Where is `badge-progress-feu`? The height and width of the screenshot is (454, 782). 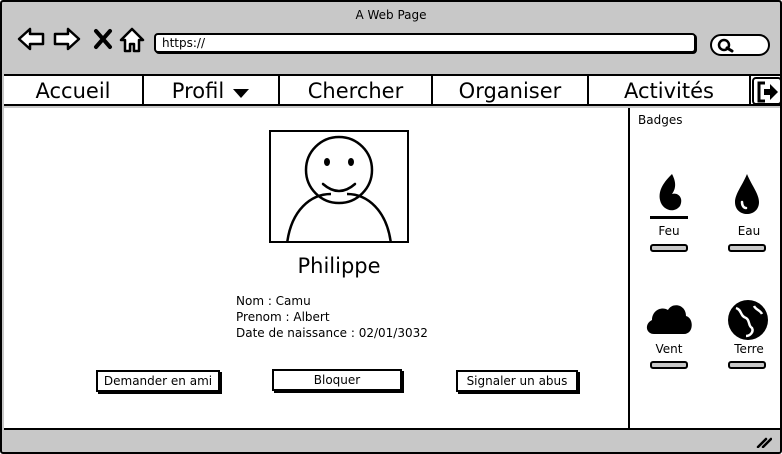
badge-progress-feu is located at coordinates (669, 248).